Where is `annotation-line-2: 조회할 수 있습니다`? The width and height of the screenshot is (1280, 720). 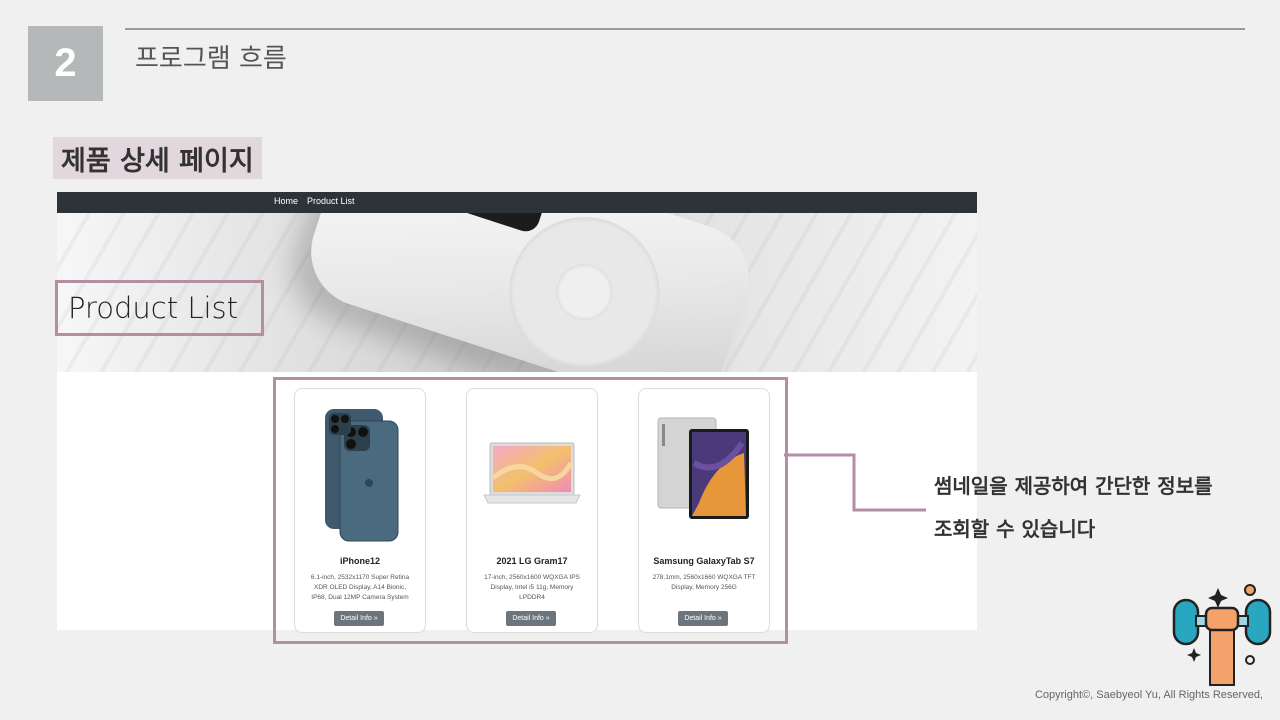 annotation-line-2: 조회할 수 있습니다 is located at coordinates (1015, 529).